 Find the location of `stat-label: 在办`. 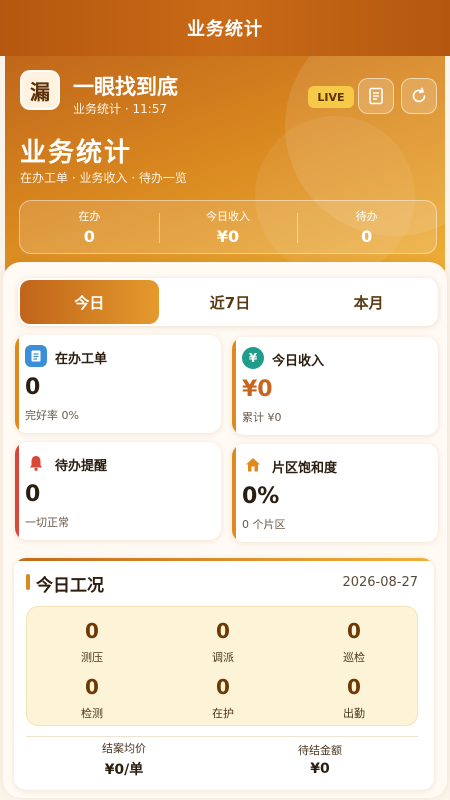

stat-label: 在办 is located at coordinates (89, 216).